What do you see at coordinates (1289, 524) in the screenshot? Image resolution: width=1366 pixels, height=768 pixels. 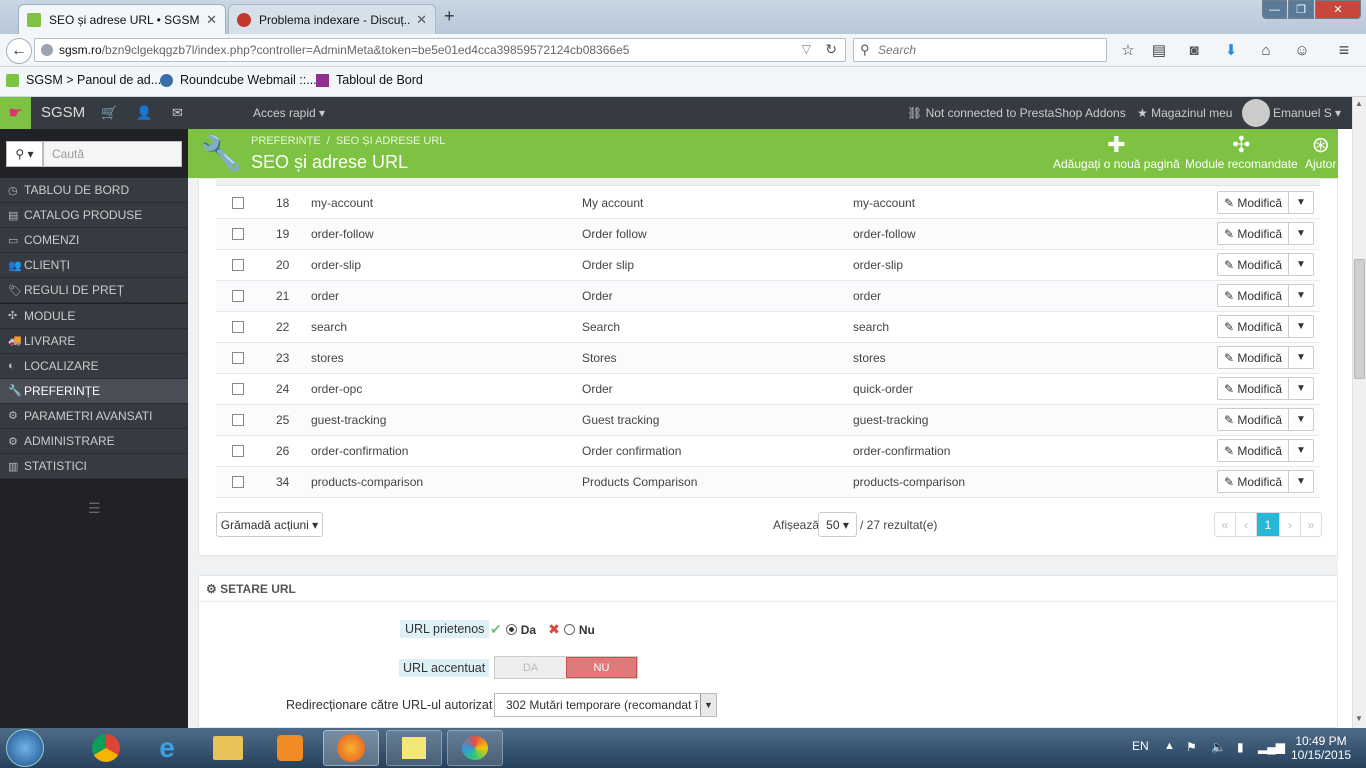 I see `next-page-icon: ›` at bounding box center [1289, 524].